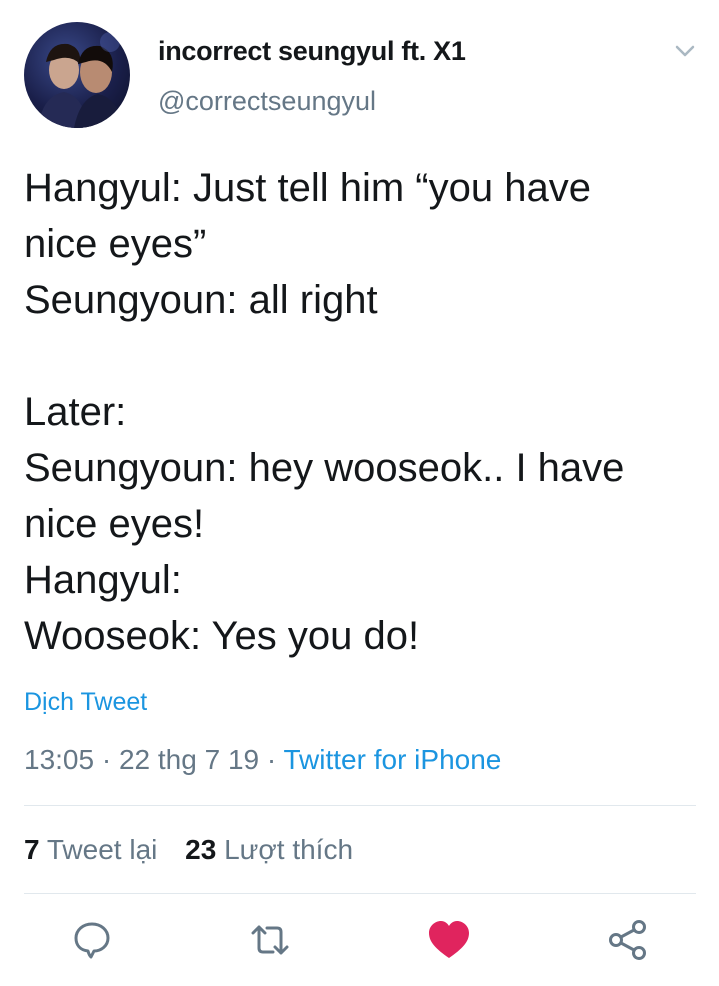 The height and width of the screenshot is (986, 719). Describe the element at coordinates (115, 244) in the screenshot. I see `tweet-line: nice eyes”` at that location.